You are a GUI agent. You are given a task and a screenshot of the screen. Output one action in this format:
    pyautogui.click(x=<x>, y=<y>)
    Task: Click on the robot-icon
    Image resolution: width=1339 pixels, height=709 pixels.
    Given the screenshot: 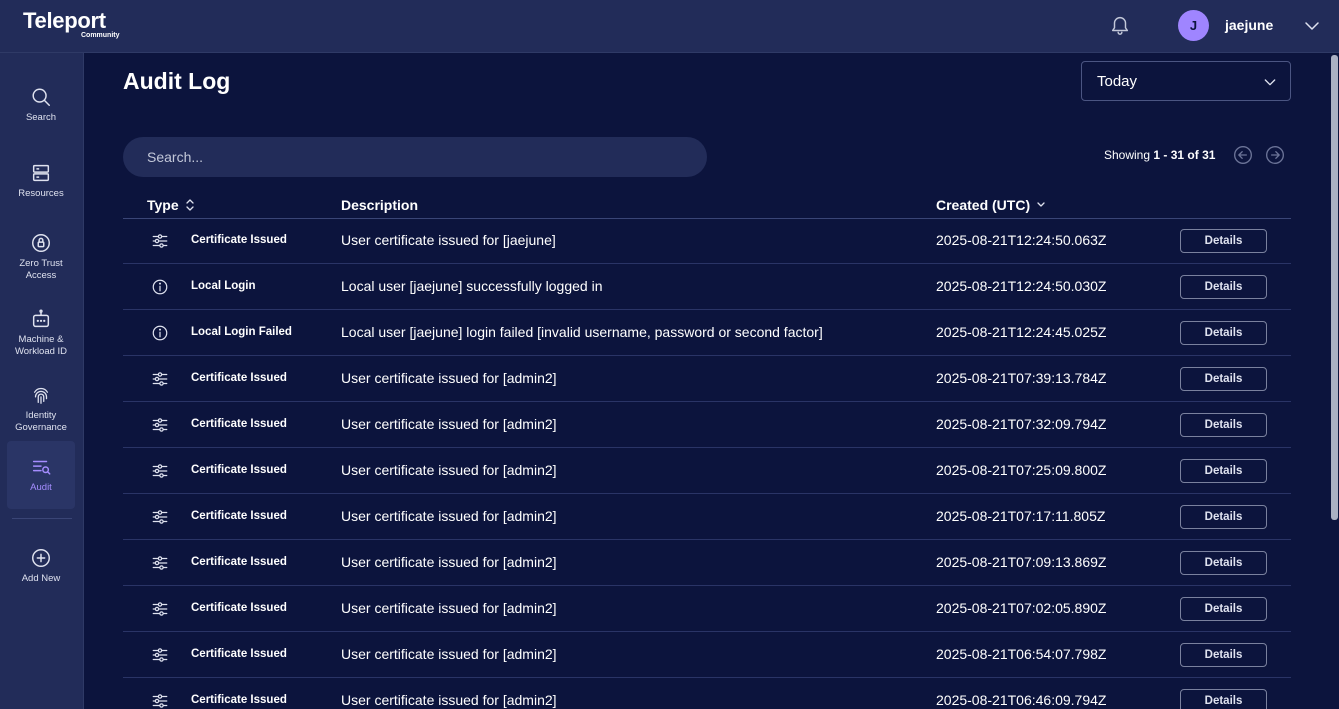 What is the action you would take?
    pyautogui.click(x=41, y=318)
    